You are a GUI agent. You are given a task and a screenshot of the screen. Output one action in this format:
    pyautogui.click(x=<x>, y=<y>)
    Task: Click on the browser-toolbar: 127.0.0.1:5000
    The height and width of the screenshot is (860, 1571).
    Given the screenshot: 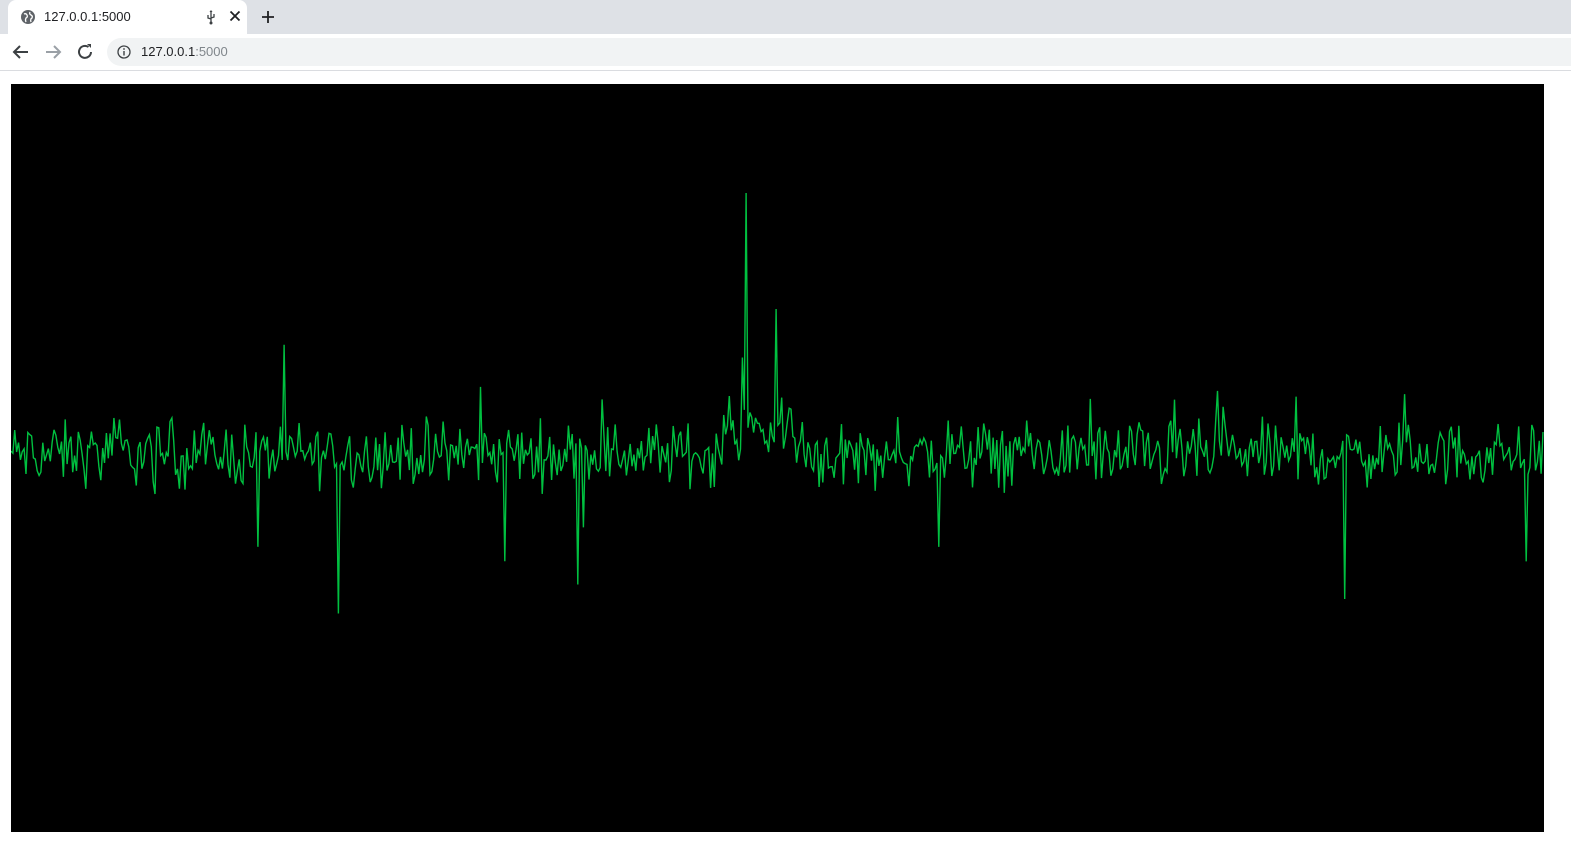 What is the action you would take?
    pyautogui.click(x=785, y=52)
    